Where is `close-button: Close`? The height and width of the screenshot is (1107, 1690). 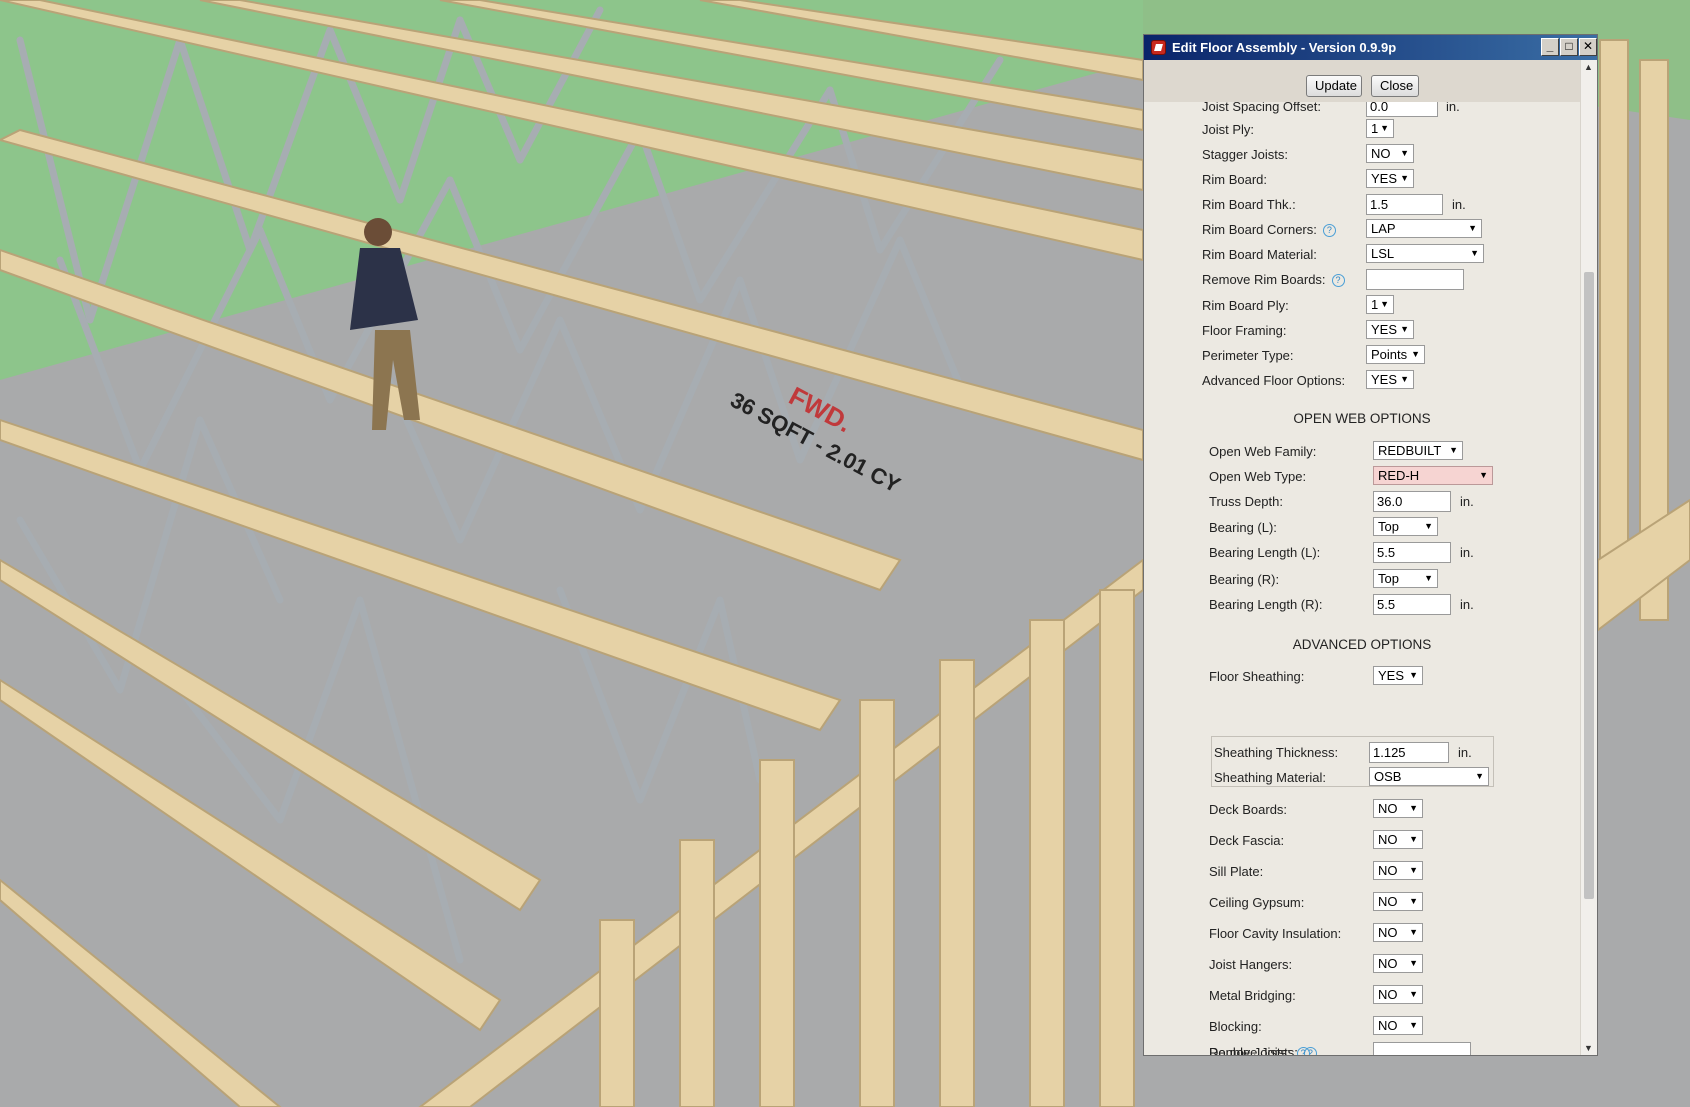 close-button: Close is located at coordinates (1395, 86).